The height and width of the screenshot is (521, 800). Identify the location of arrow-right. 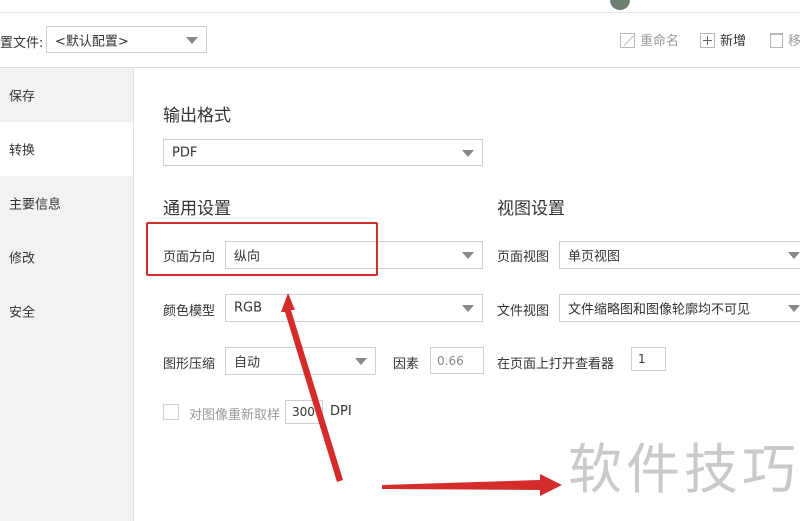
(472, 485).